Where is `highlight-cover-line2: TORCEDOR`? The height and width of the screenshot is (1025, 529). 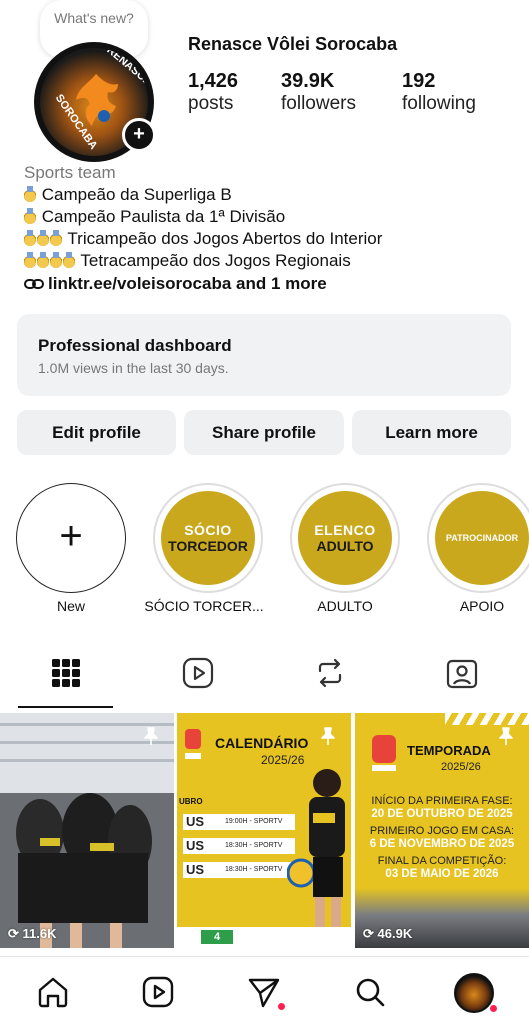 highlight-cover-line2: TORCEDOR is located at coordinates (208, 546).